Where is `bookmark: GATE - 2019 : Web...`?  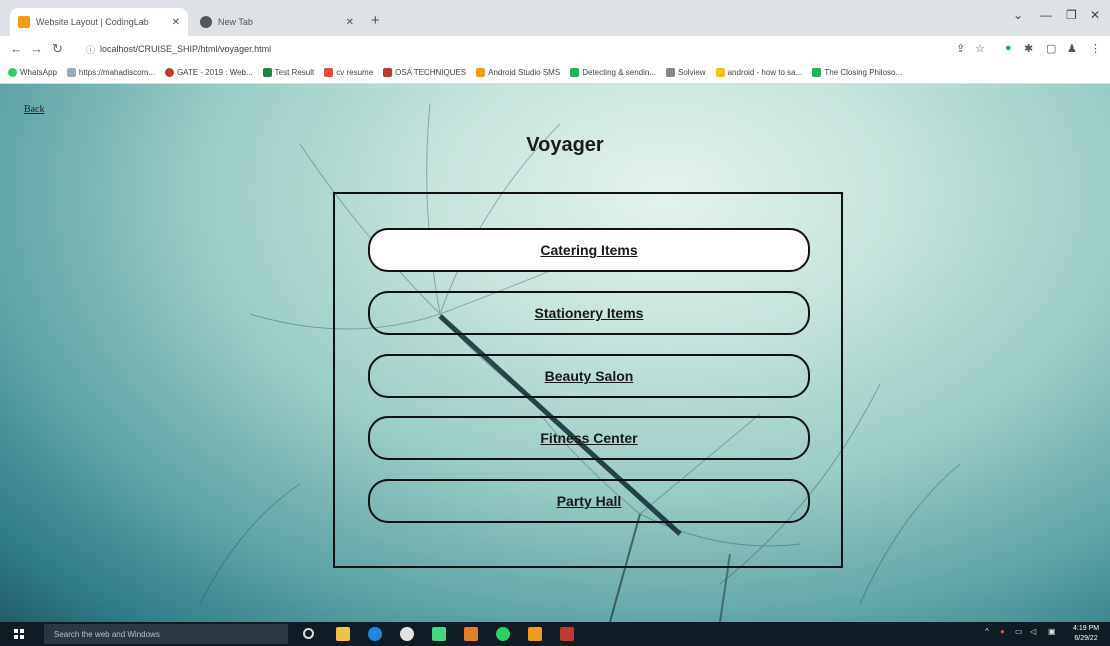 bookmark: GATE - 2019 : Web... is located at coordinates (208, 72).